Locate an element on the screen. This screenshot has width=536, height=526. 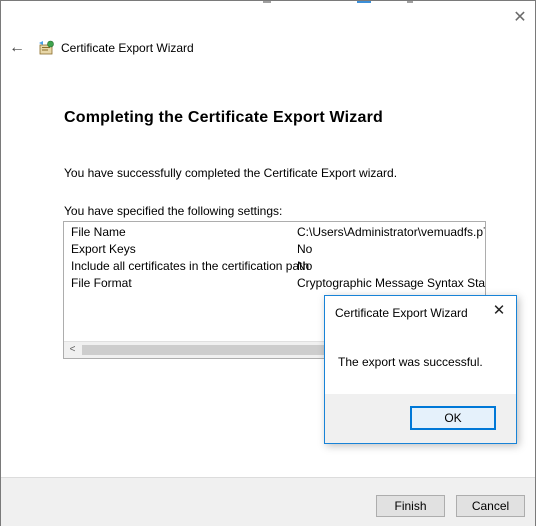
page-heading: Completing the Certificate Export Wizard is located at coordinates (223, 117).